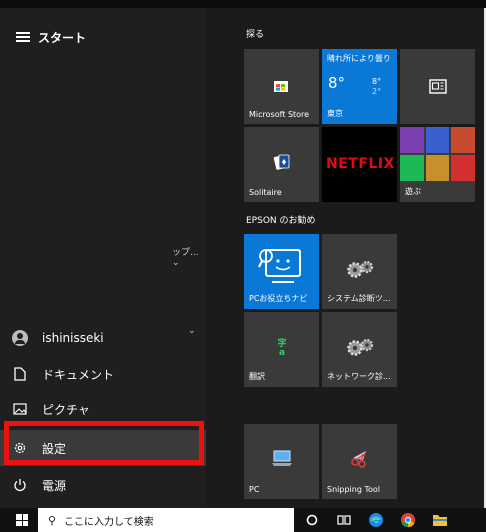  Describe the element at coordinates (408, 520) in the screenshot. I see `chrome-icon` at that location.